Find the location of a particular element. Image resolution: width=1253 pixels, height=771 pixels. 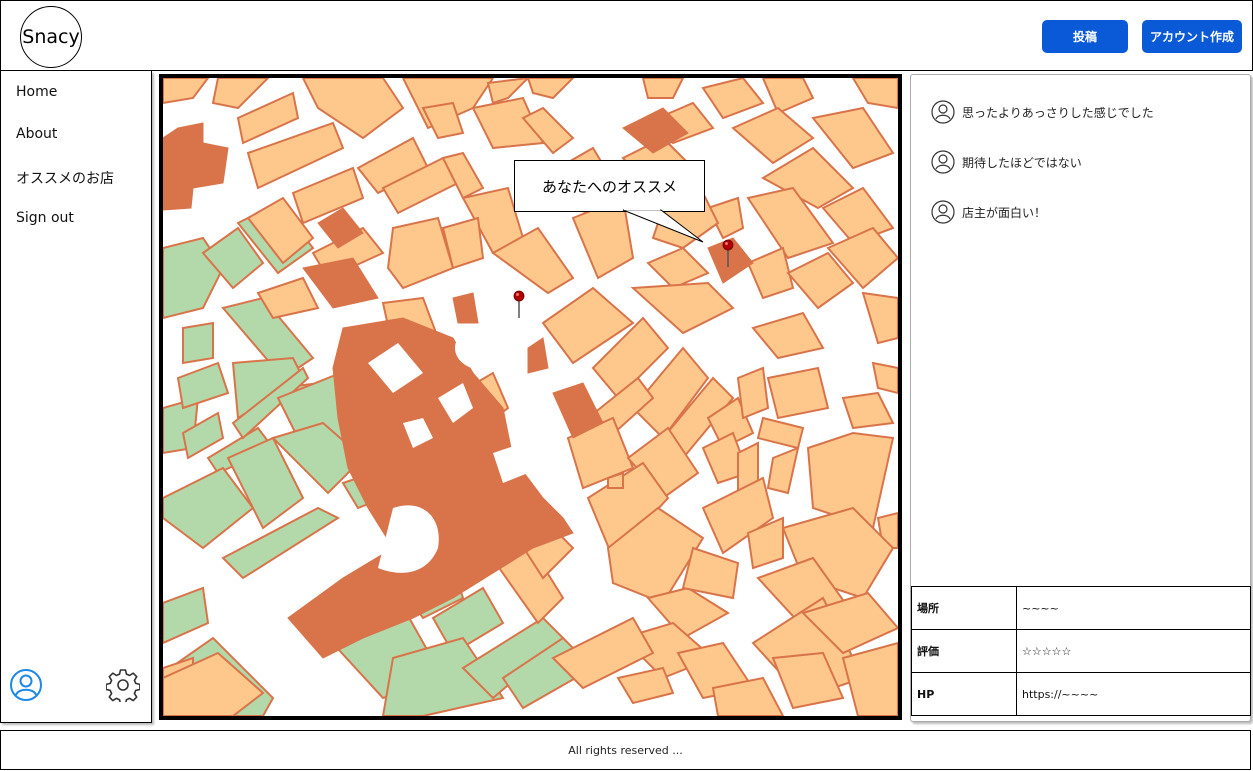

review-comment: 店主が面白い！ is located at coordinates (988, 212).